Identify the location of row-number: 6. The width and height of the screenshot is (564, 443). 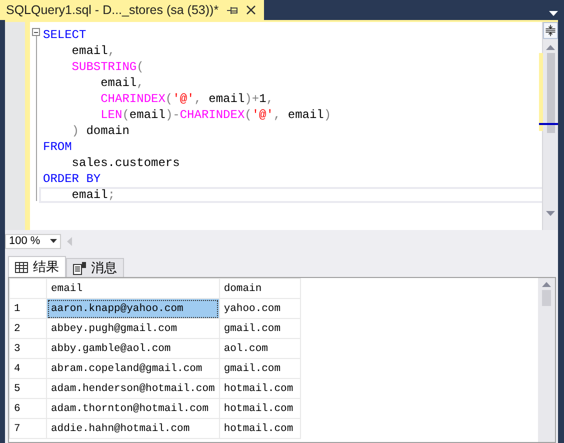
(28, 408).